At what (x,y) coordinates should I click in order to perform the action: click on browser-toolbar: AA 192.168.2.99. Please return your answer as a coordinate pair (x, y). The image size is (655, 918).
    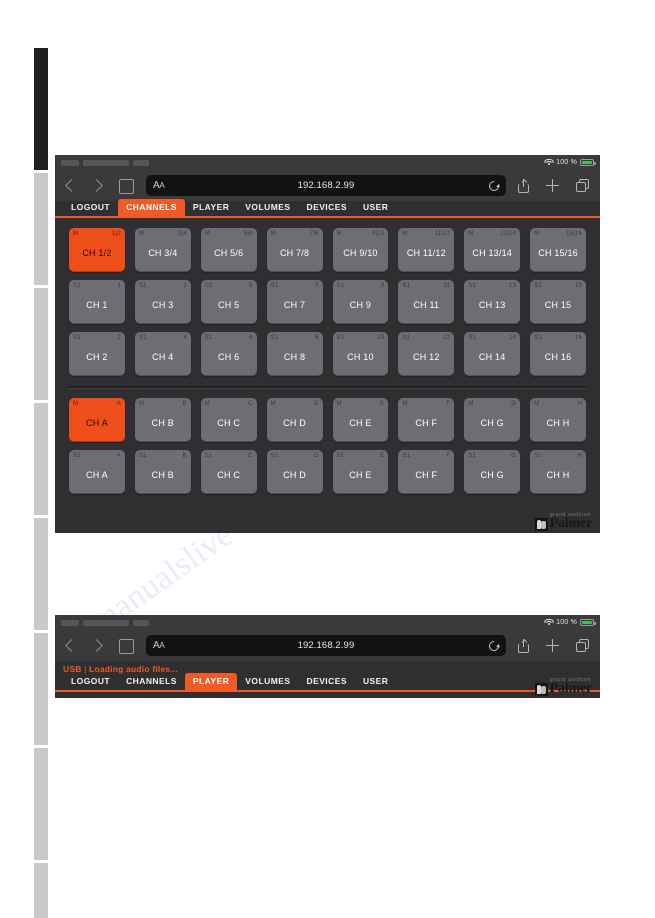
    Looking at the image, I should click on (327, 645).